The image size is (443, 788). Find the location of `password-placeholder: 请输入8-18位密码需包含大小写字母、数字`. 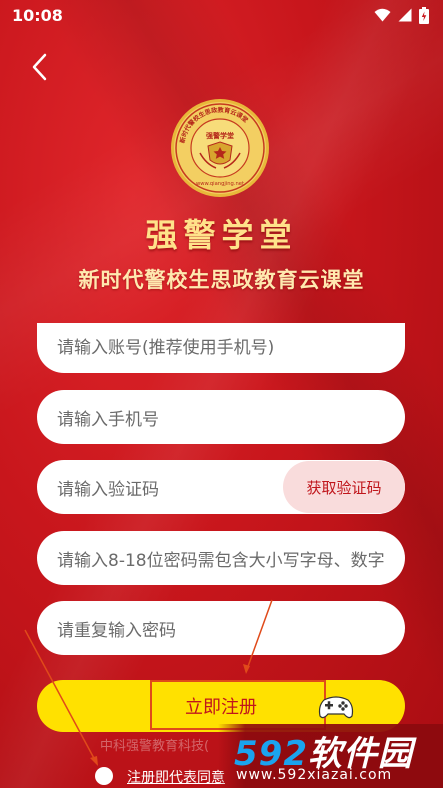

password-placeholder: 请输入8-18位密码需包含大小写字母、数字 is located at coordinates (221, 560).